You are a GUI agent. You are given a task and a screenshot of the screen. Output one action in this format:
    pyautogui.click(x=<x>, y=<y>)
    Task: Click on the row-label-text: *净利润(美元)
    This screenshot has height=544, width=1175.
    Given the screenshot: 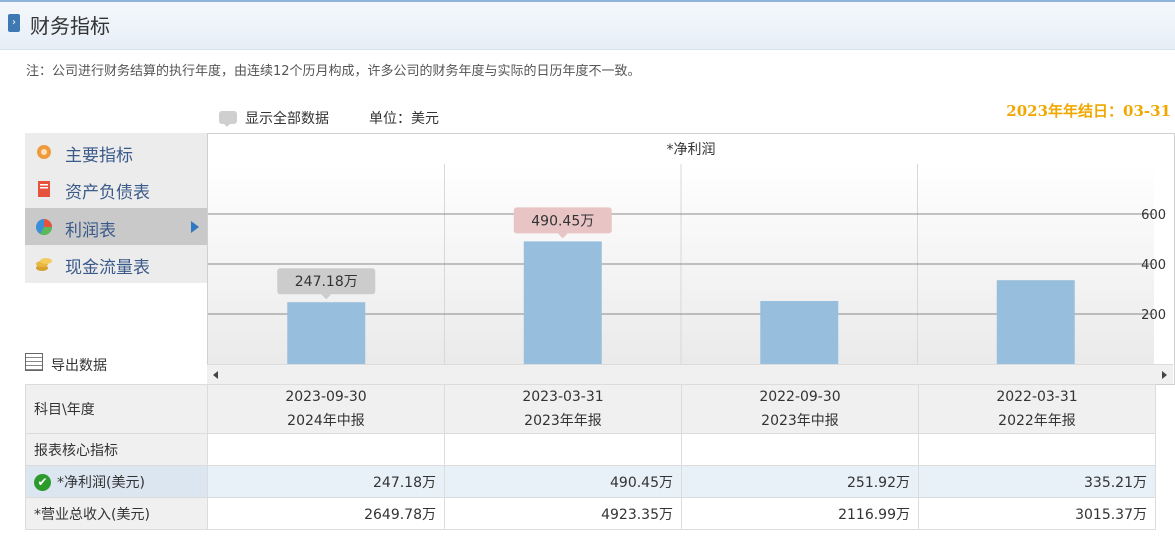 What is the action you would take?
    pyautogui.click(x=101, y=482)
    